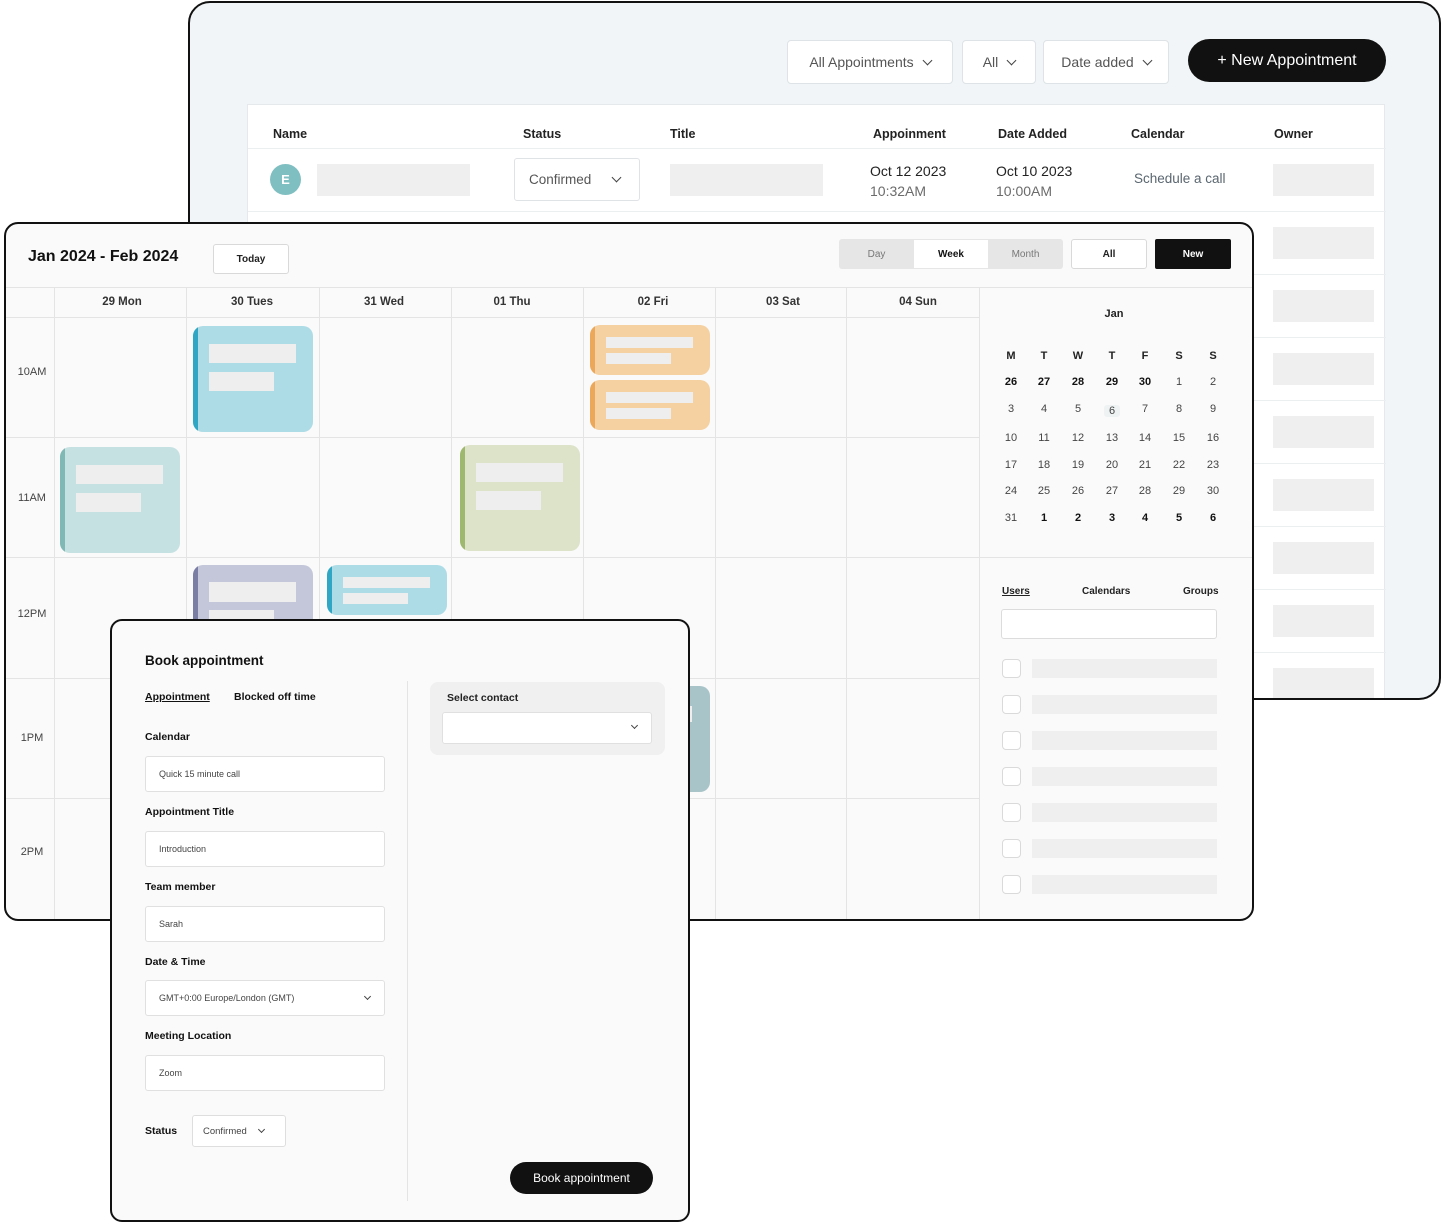  Describe the element at coordinates (1145, 438) in the screenshot. I see `mini-calendar-day: 14` at that location.